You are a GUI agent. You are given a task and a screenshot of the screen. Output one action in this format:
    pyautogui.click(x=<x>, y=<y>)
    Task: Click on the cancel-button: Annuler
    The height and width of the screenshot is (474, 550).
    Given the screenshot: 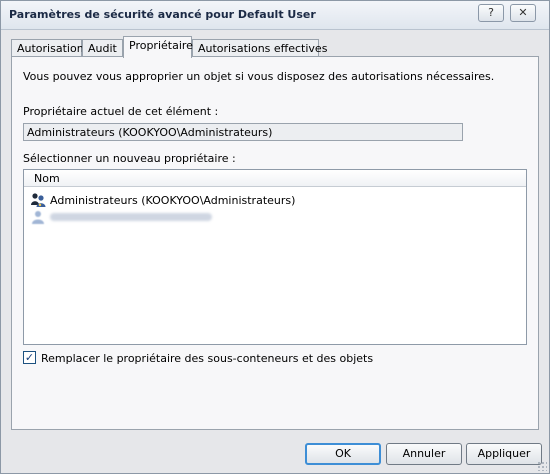 What is the action you would take?
    pyautogui.click(x=424, y=454)
    